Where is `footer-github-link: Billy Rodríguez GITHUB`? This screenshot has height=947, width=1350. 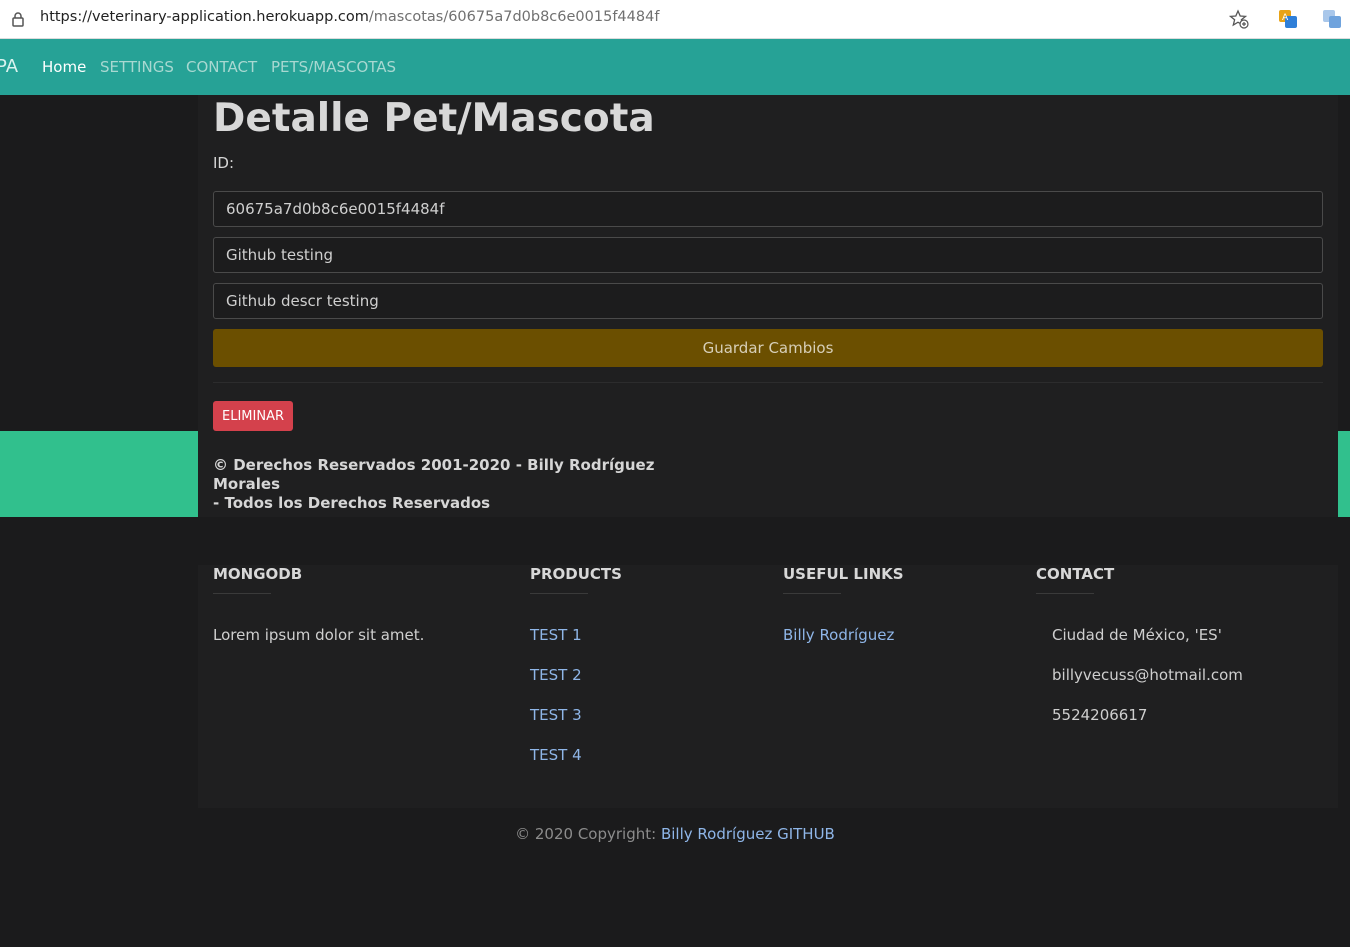
footer-github-link: Billy Rodríguez GITHUB is located at coordinates (748, 834).